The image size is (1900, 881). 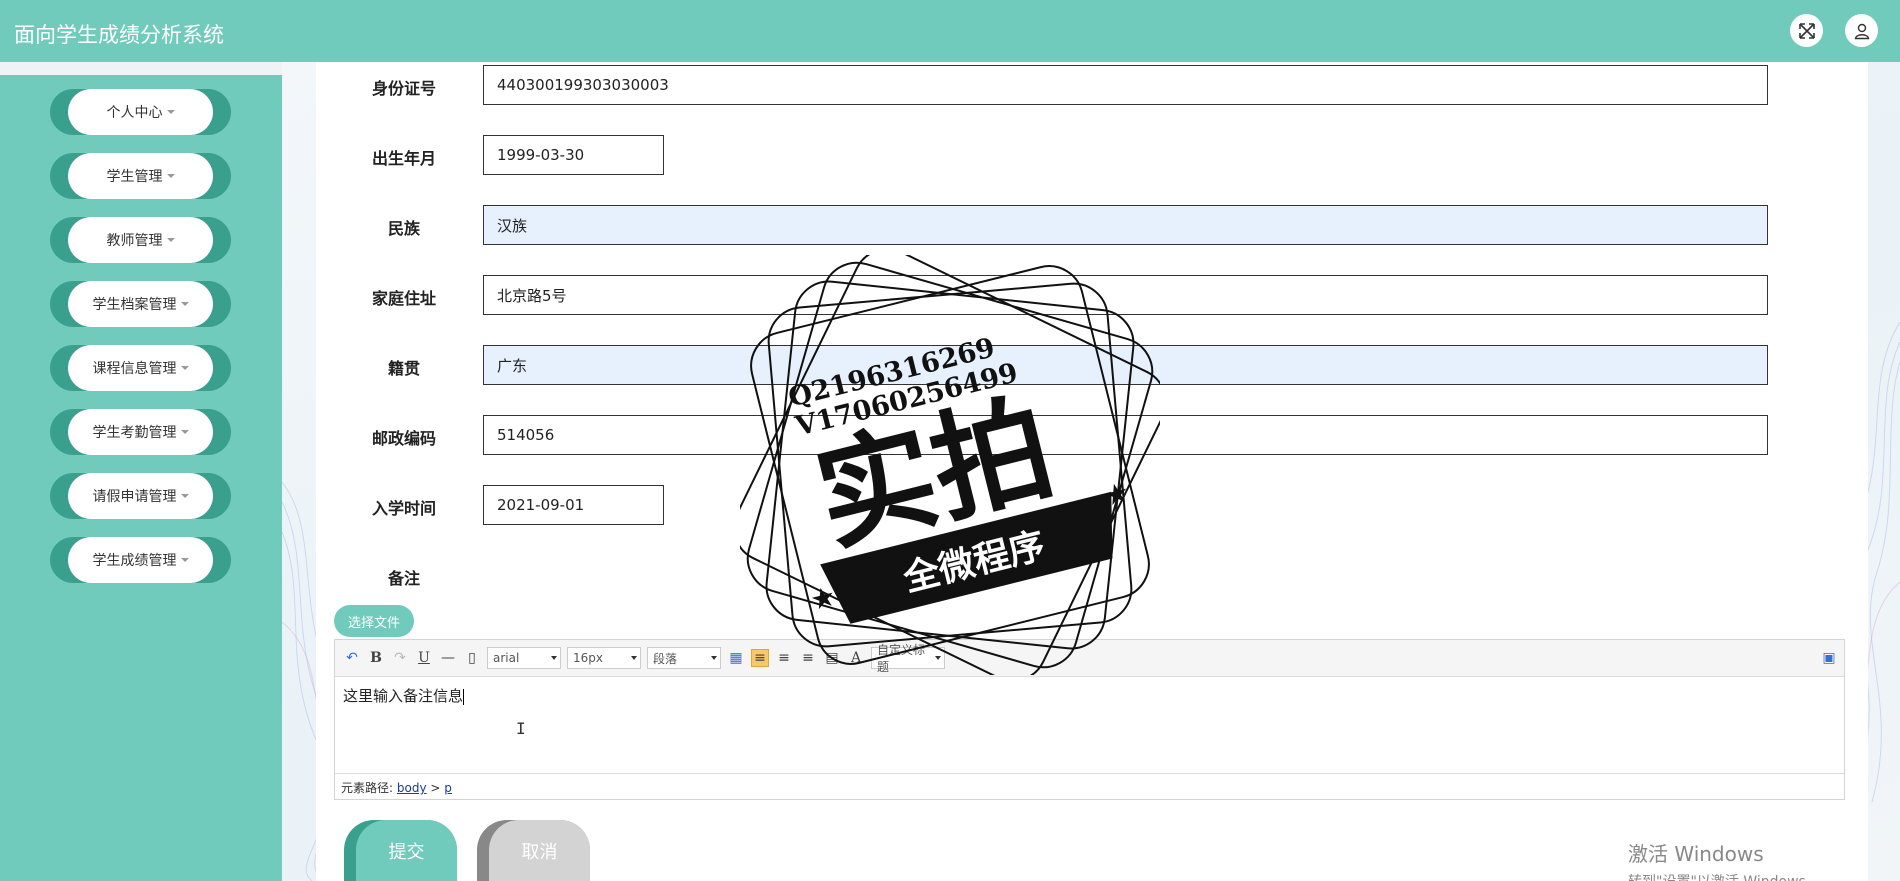 What do you see at coordinates (901, 658) in the screenshot?
I see `custom-title-value: 自定义标题` at bounding box center [901, 658].